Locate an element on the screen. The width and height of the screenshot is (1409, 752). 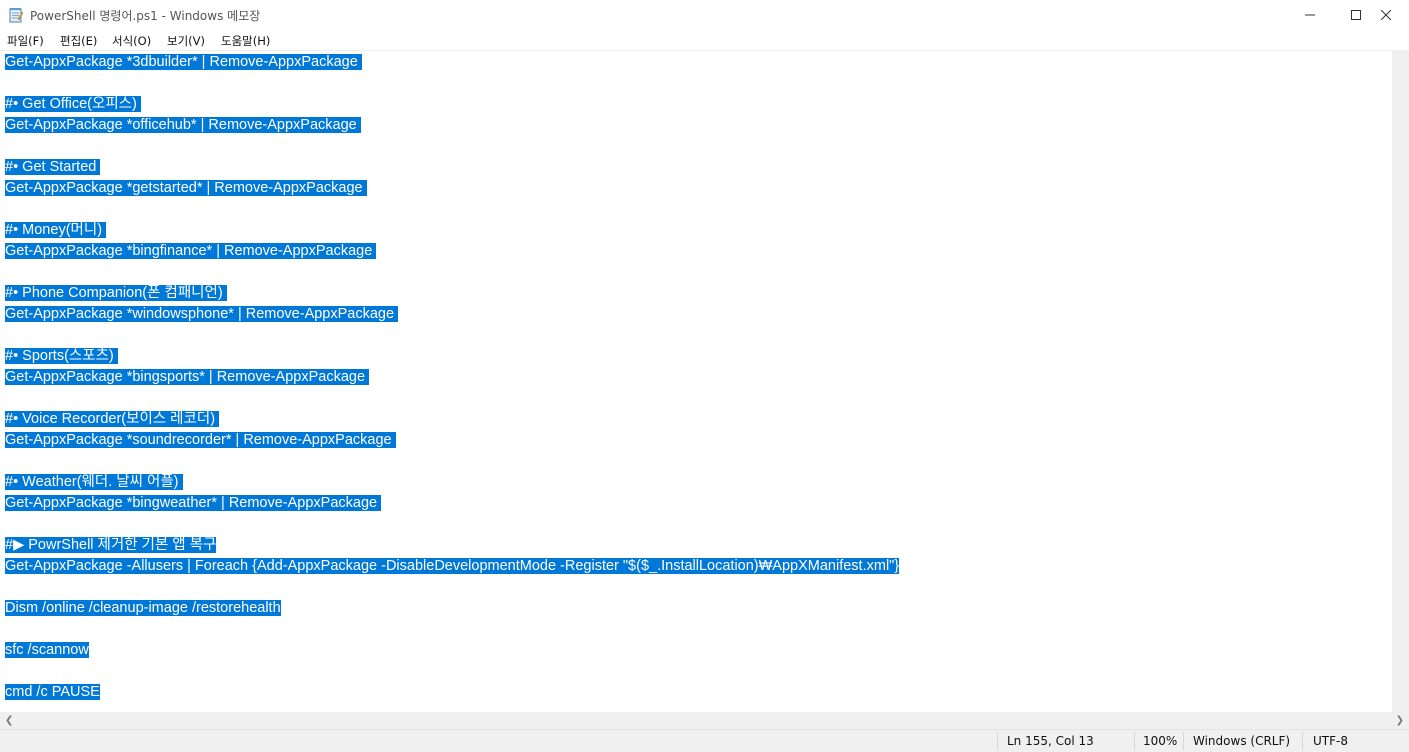
zoom-level: 100% is located at coordinates (1160, 741).